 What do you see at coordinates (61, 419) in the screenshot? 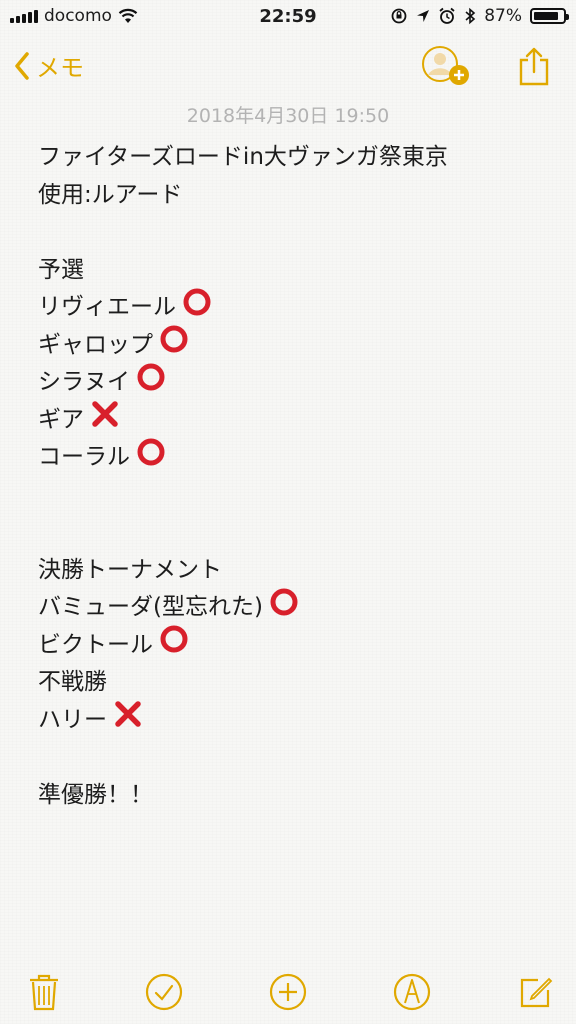
I see `note-line-text: ギア` at bounding box center [61, 419].